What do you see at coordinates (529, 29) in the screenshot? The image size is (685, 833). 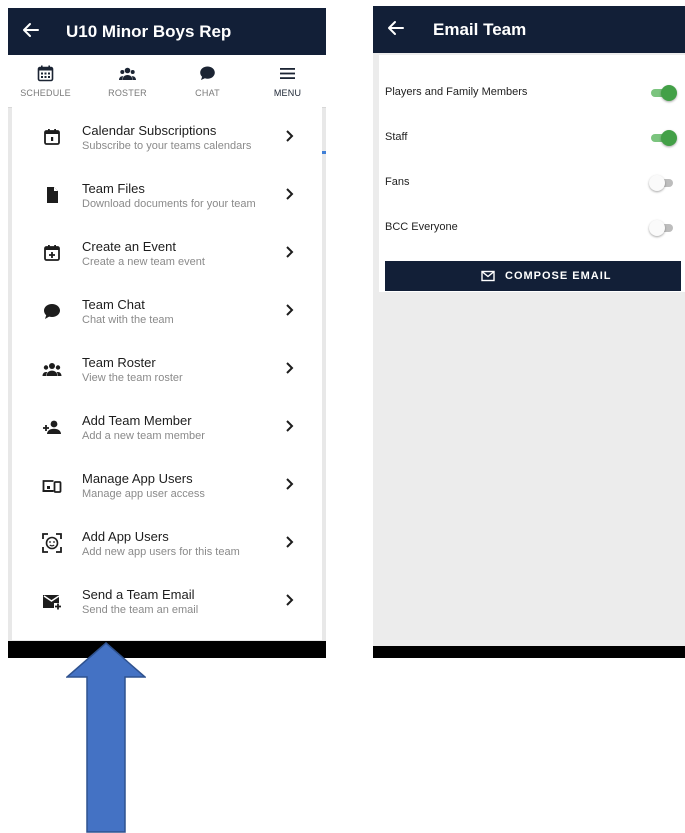 I see `app-bar: Email Team` at bounding box center [529, 29].